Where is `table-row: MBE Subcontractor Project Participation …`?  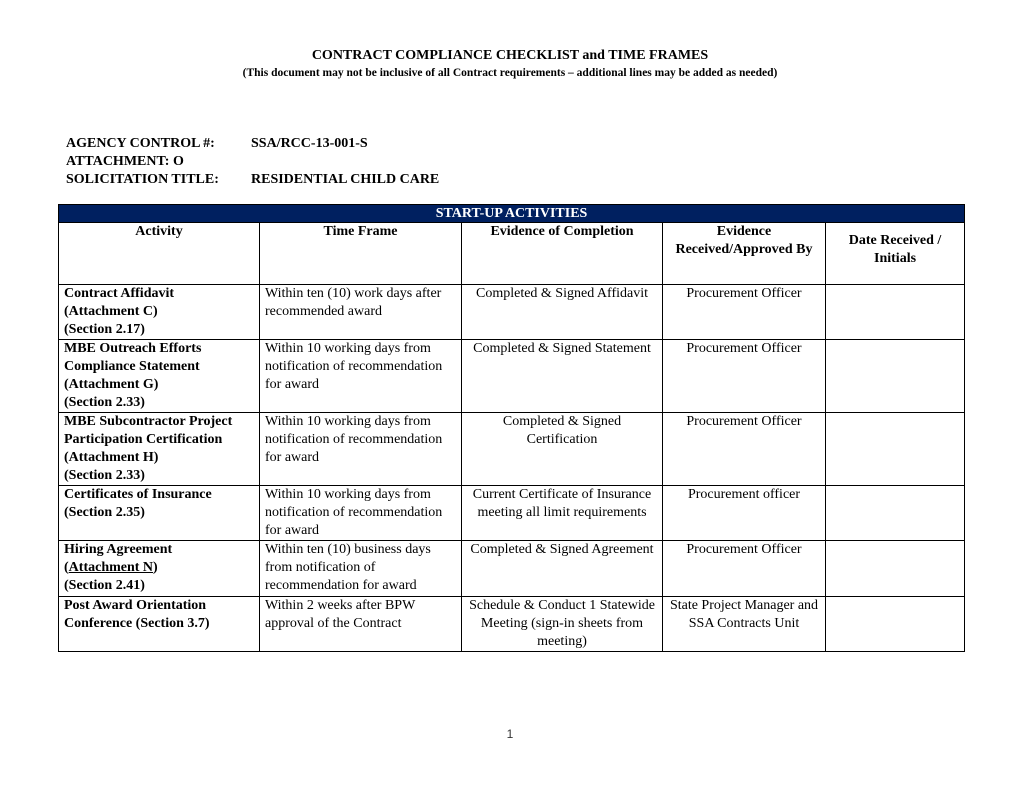
table-row: MBE Subcontractor Project Participation … is located at coordinates (512, 449).